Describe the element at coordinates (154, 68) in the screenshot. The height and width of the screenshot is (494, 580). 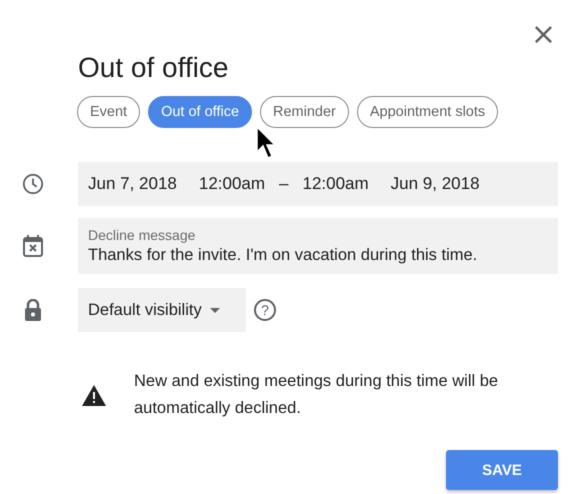
I see `dialog-title: Out of office` at that location.